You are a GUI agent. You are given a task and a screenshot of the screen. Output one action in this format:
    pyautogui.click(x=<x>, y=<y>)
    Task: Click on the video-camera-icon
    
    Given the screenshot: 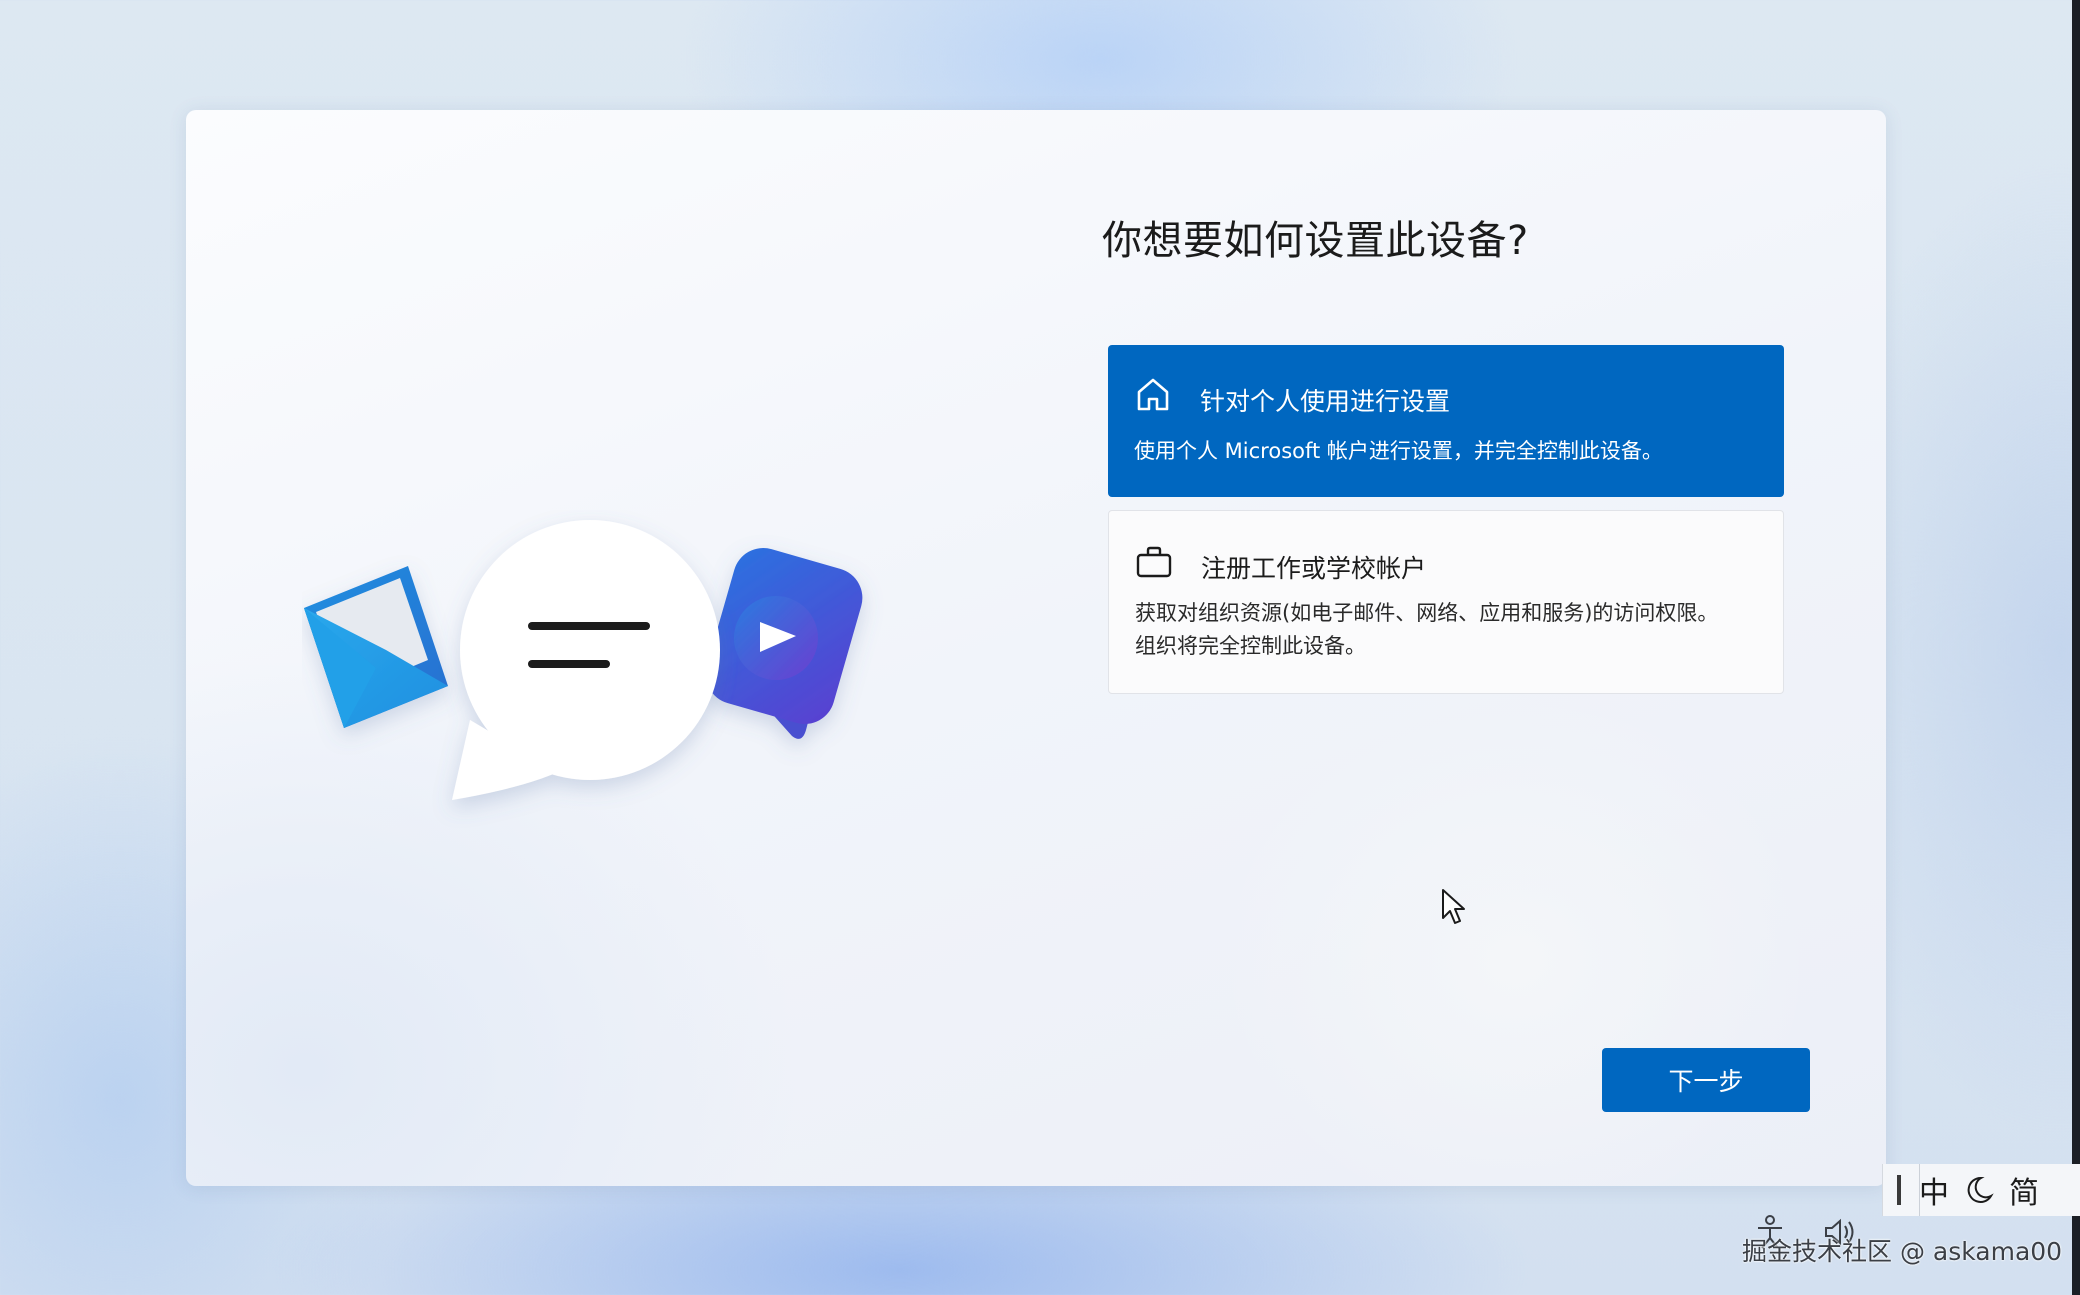 What is the action you would take?
    pyautogui.click(x=784, y=643)
    